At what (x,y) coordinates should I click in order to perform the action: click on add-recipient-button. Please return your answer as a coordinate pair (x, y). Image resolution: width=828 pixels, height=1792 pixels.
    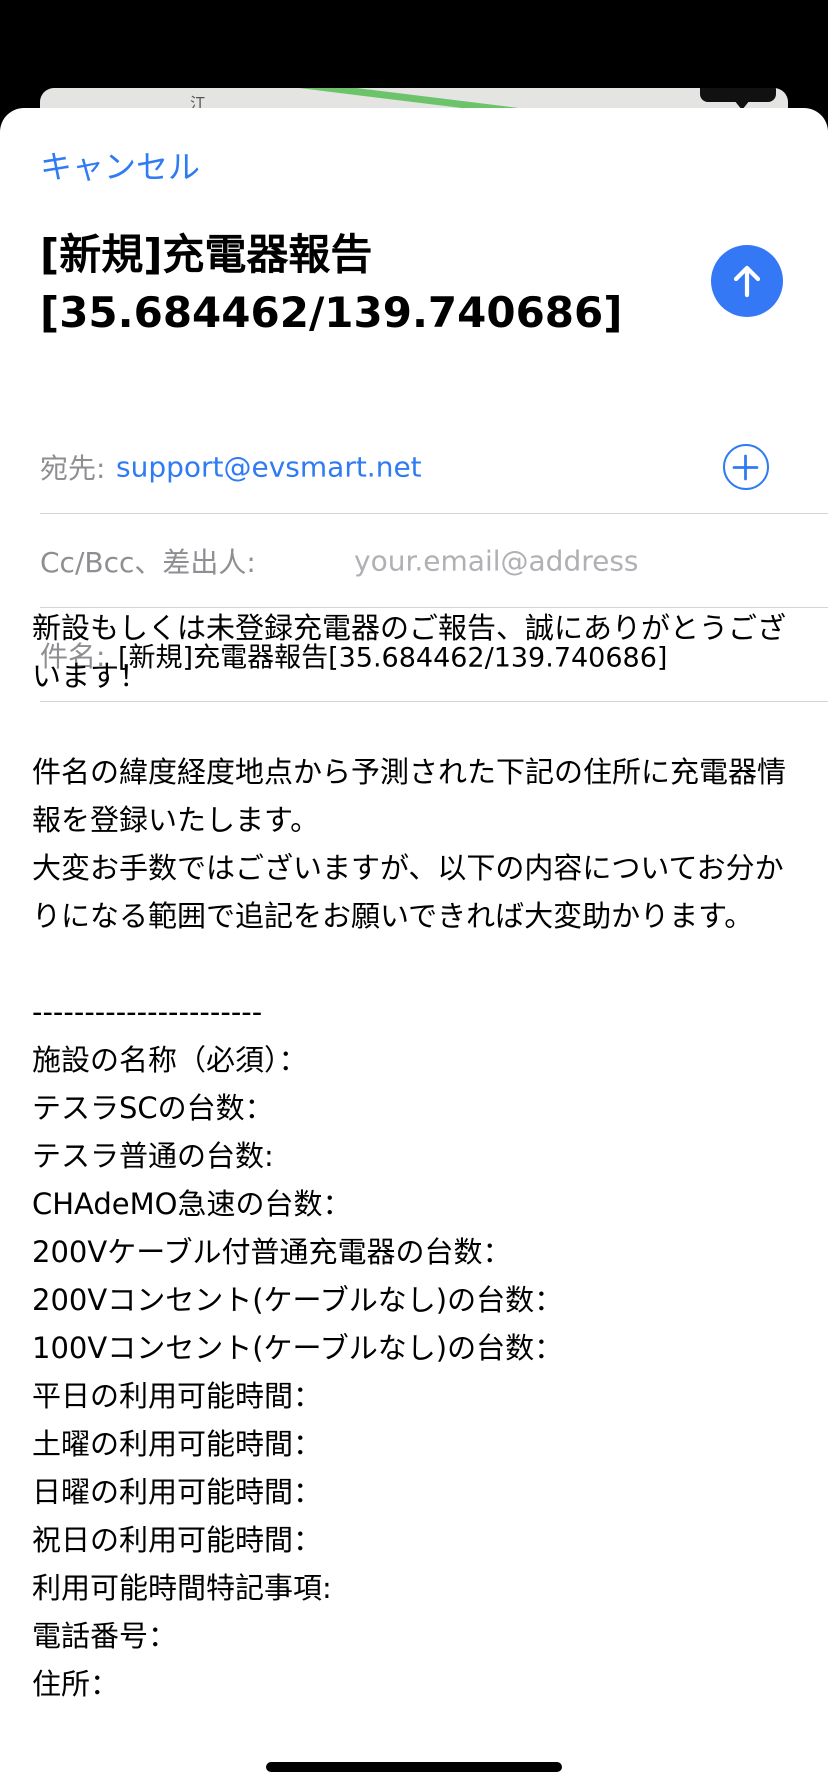
    Looking at the image, I should click on (746, 467).